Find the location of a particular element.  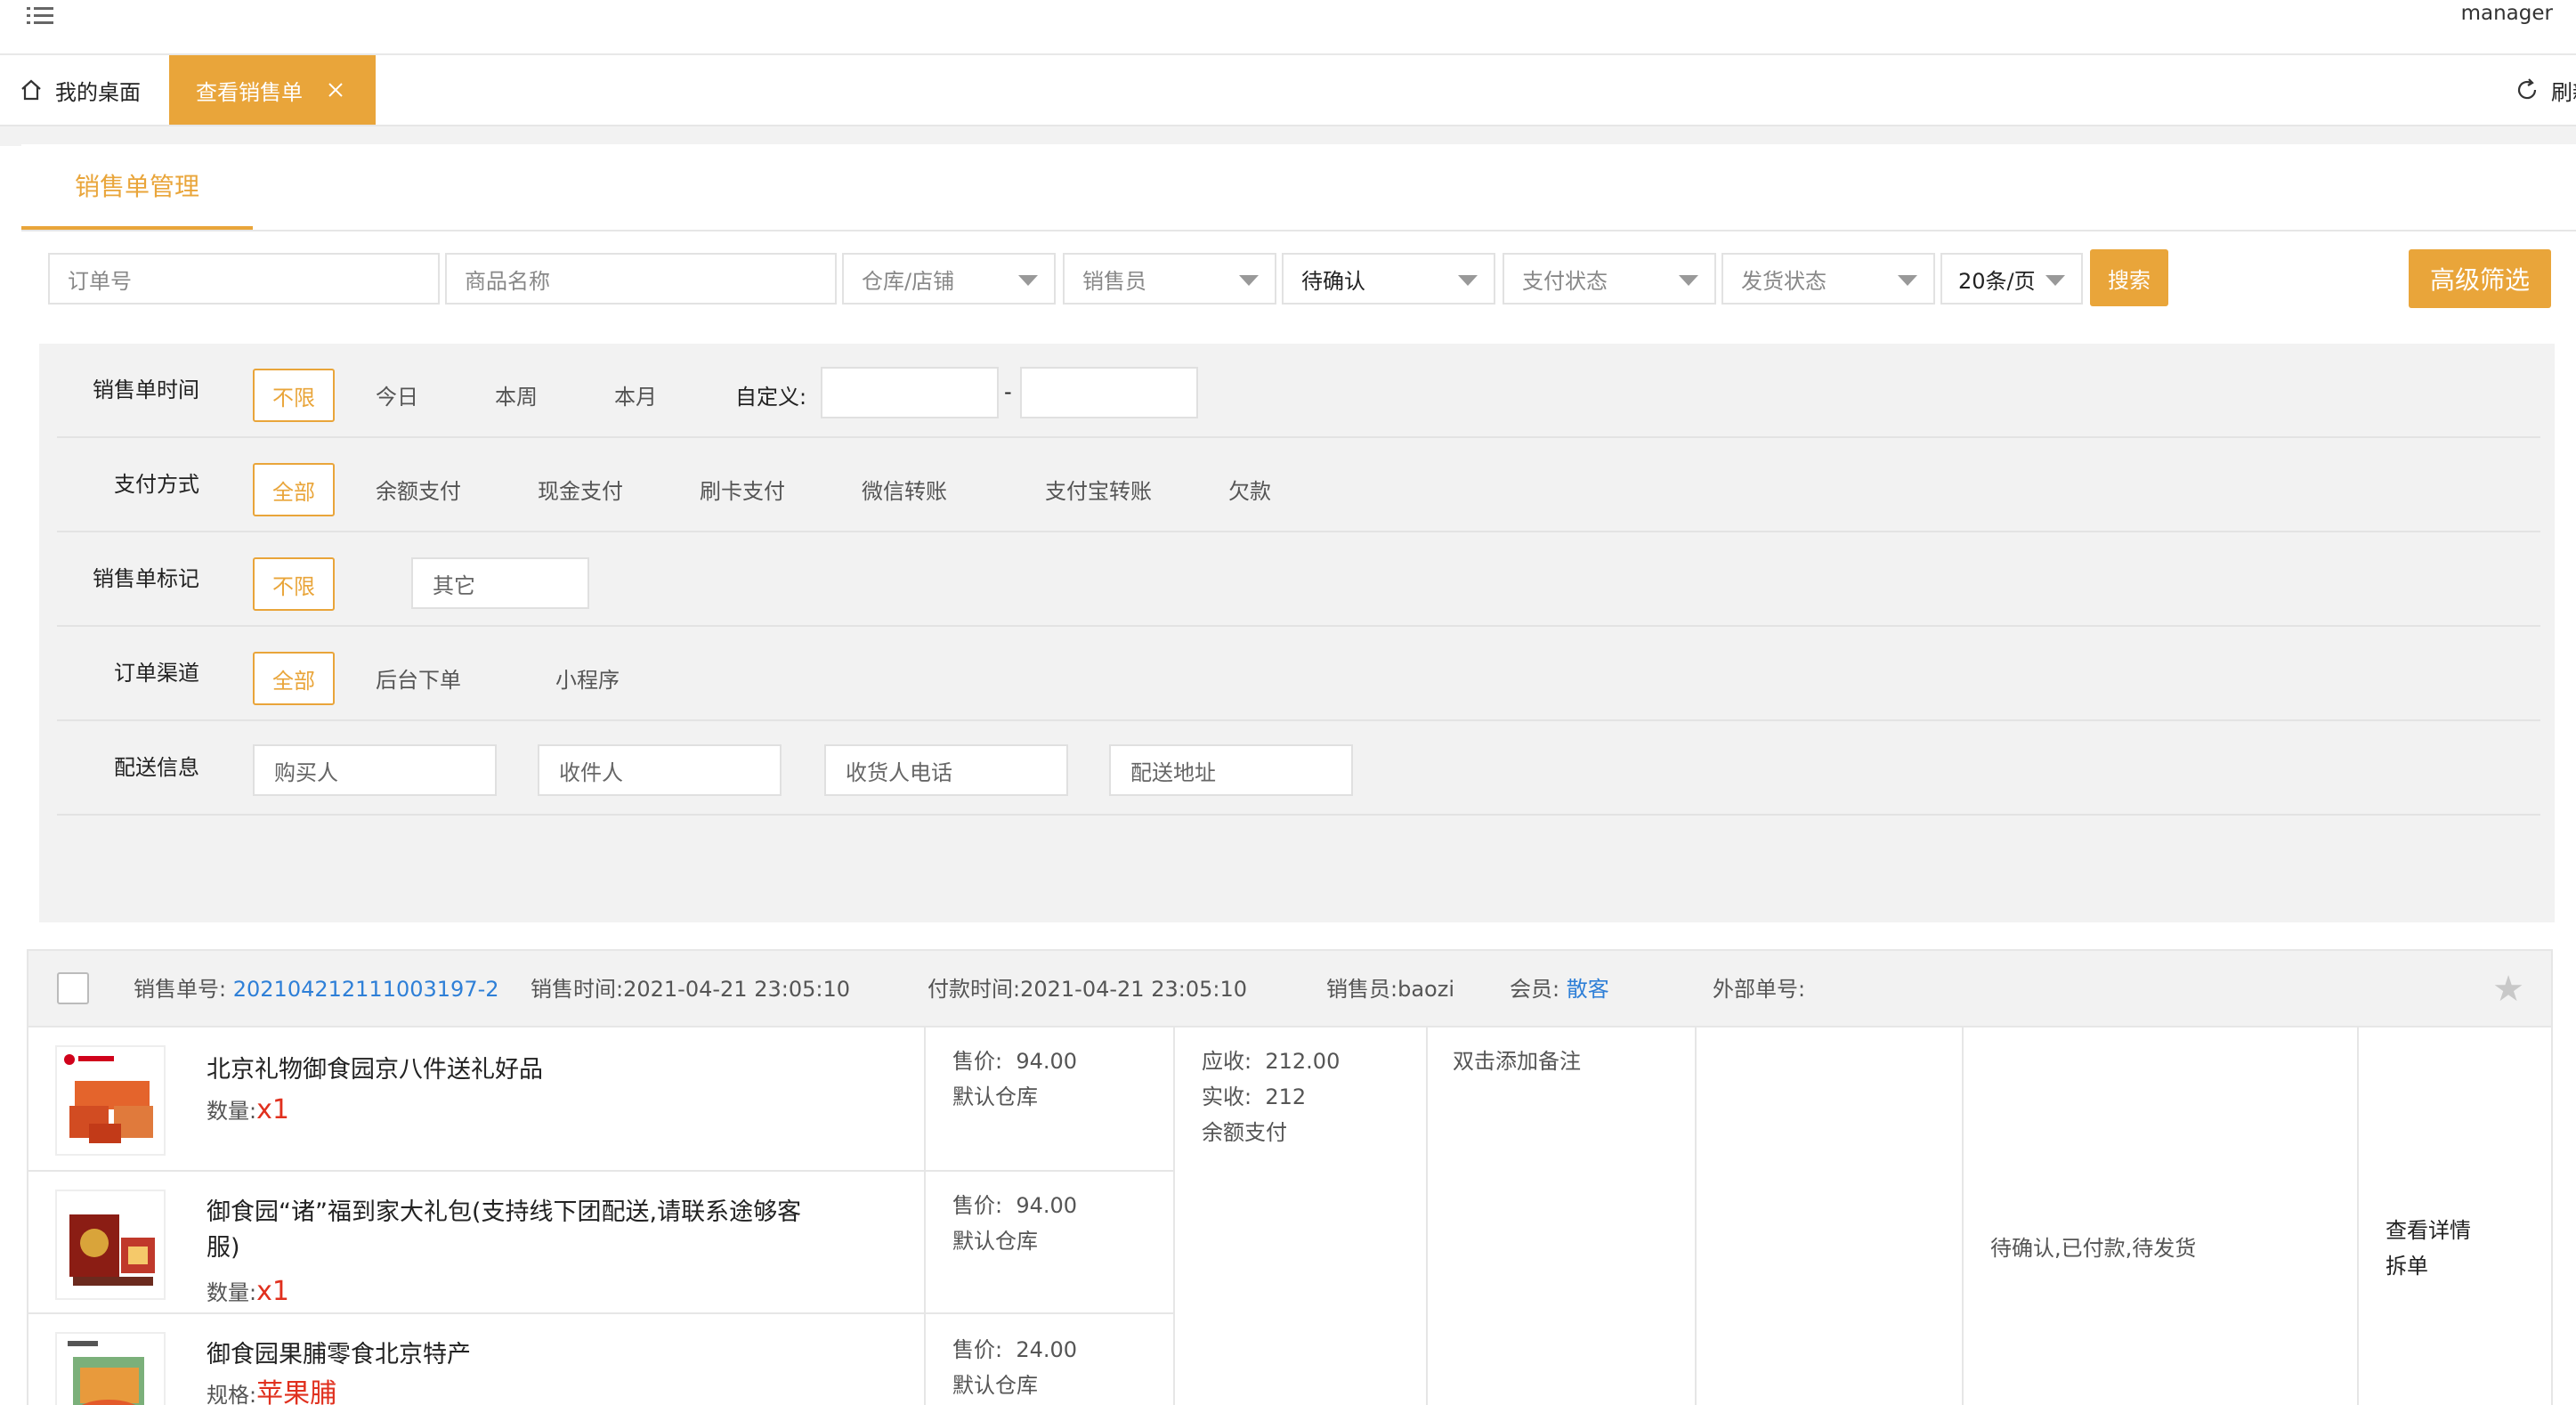

pay-status-select: 支付状态 is located at coordinates (1610, 279).